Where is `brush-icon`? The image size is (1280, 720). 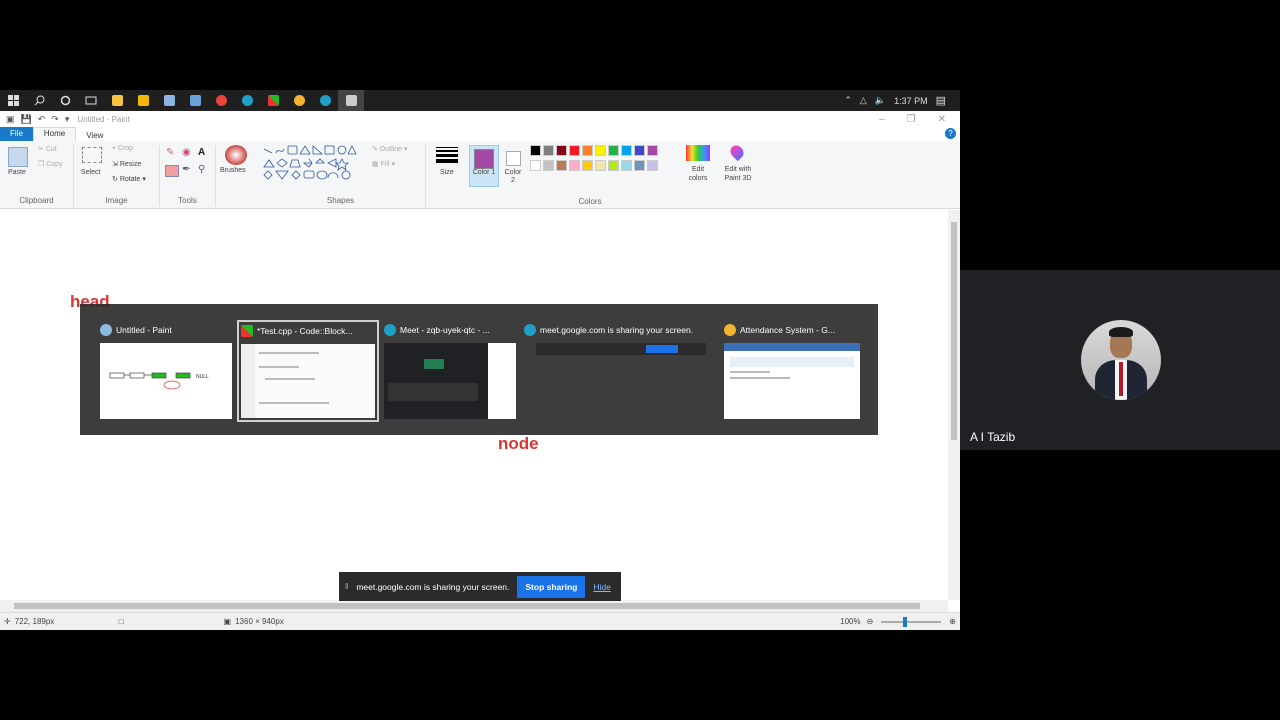
brush-icon is located at coordinates (236, 155).